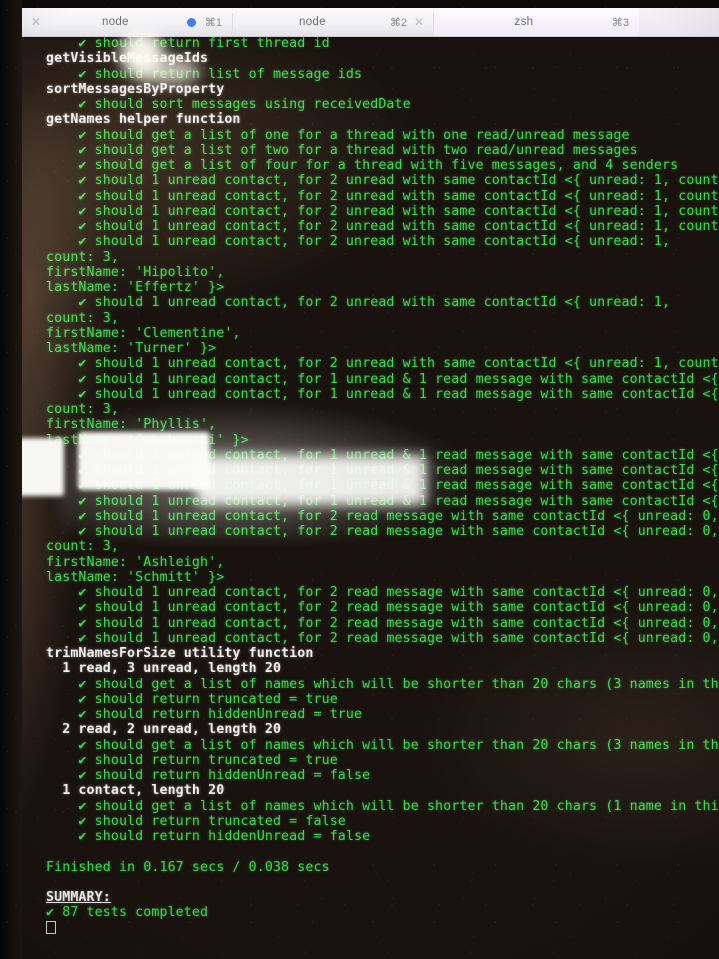 This screenshot has height=959, width=719. I want to click on terminal-test-line: ✔ should return hiddenUnread = true, so click(204, 714).